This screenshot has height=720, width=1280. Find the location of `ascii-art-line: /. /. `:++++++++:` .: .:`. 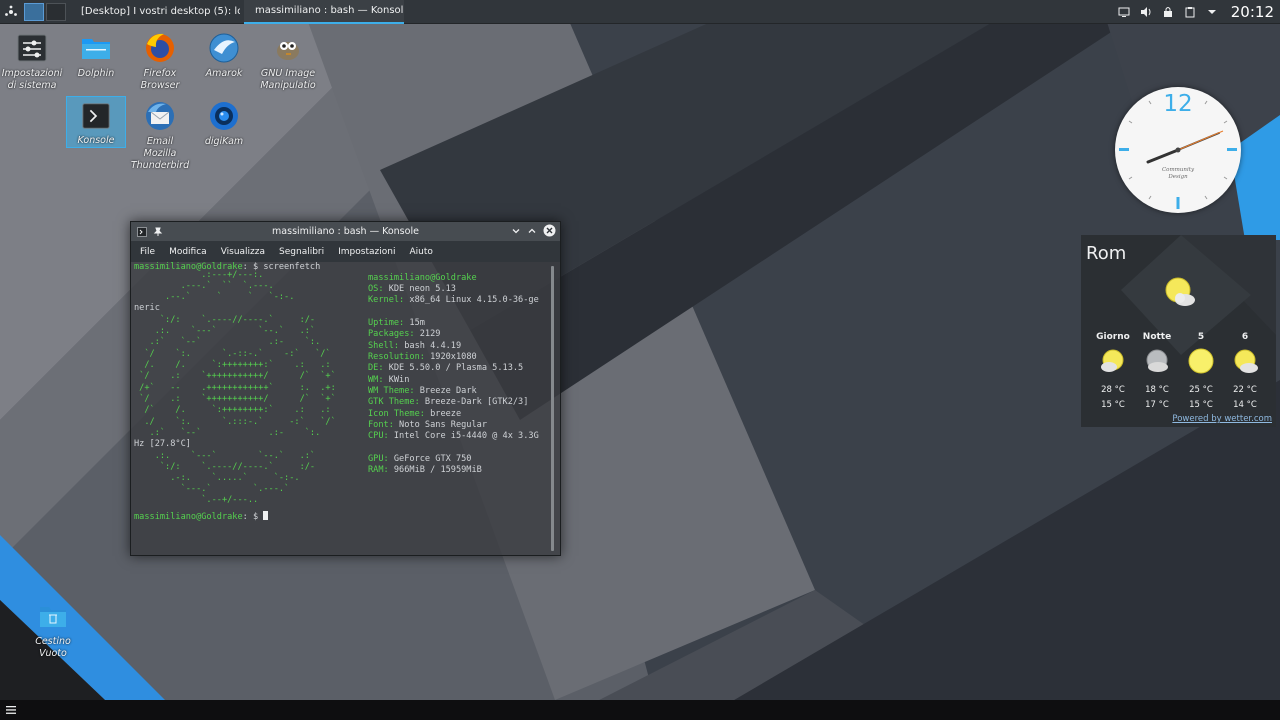

ascii-art-line: /. /. `:++++++++:` .: .: is located at coordinates (232, 365).